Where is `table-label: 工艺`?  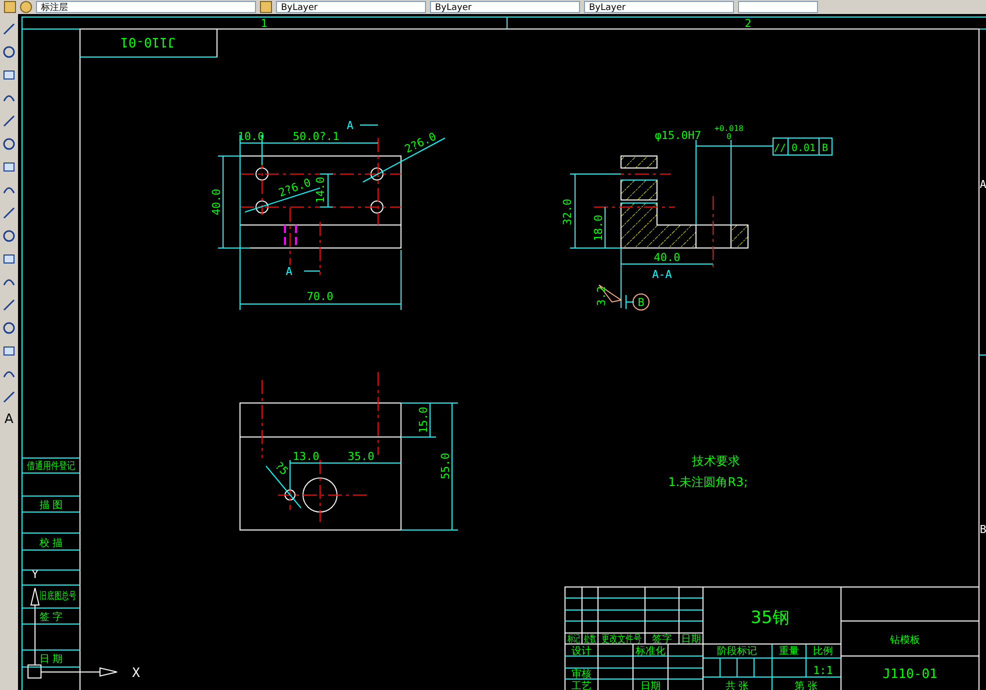
table-label: 工艺 is located at coordinates (582, 685).